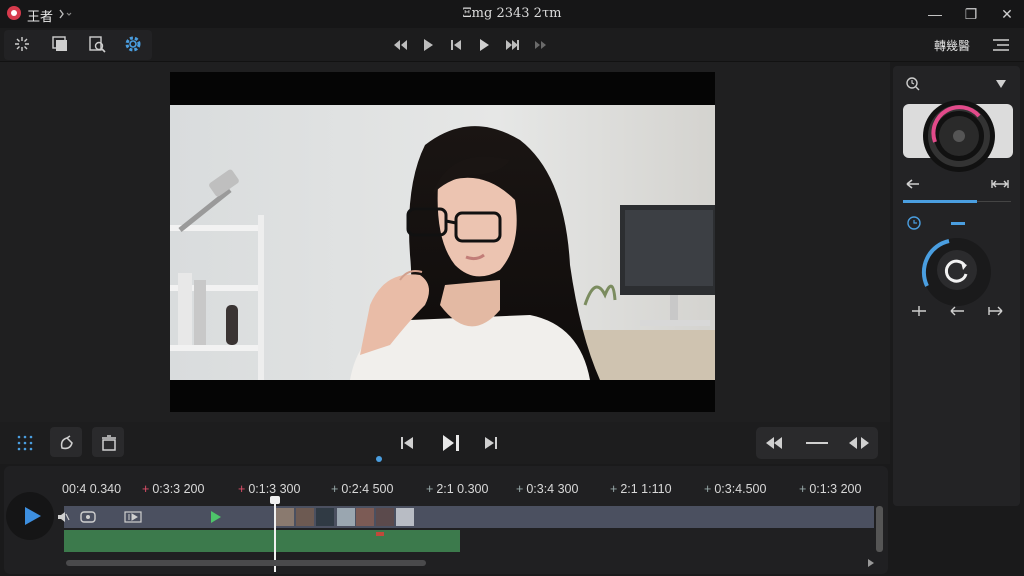  Describe the element at coordinates (457, 489) in the screenshot. I see `timecode-tick: +2:1 0.300` at that location.